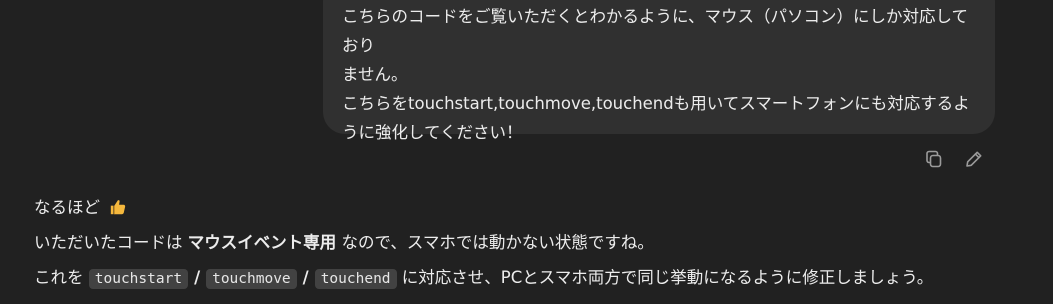 Image resolution: width=1053 pixels, height=304 pixels. What do you see at coordinates (655, 31) in the screenshot?
I see `user-message-line: こちらのコードをご覧いただくとわかるように、マウス（パソコン）にしか対応しており` at bounding box center [655, 31].